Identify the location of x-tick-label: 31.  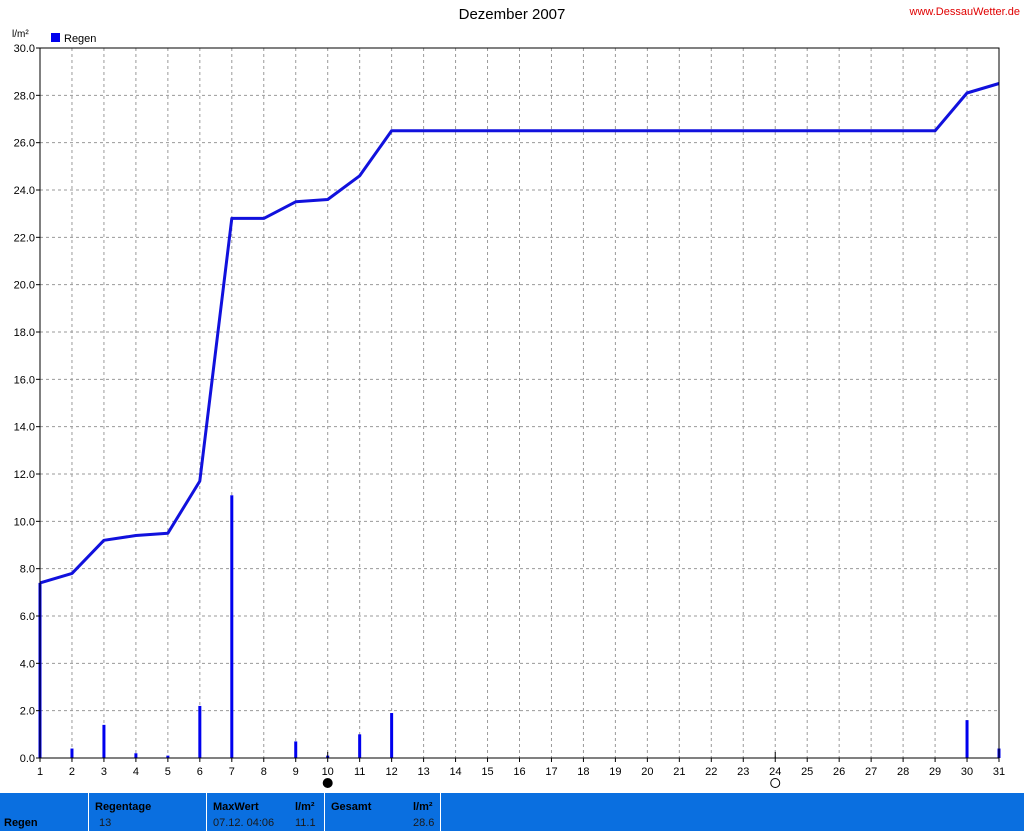
(999, 772).